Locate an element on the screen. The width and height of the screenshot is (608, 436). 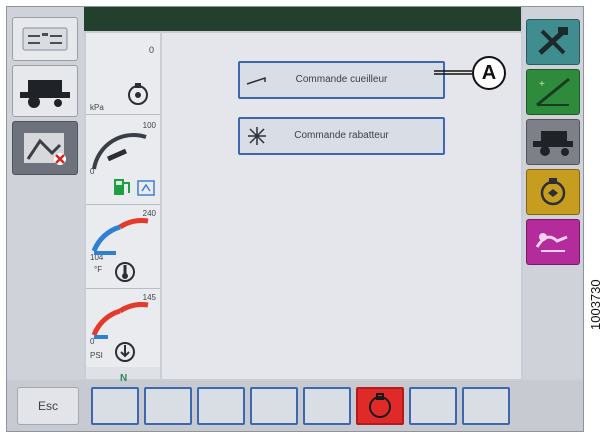
oil-pressure-gauge: 145 0 PSI is located at coordinates (123, 328).